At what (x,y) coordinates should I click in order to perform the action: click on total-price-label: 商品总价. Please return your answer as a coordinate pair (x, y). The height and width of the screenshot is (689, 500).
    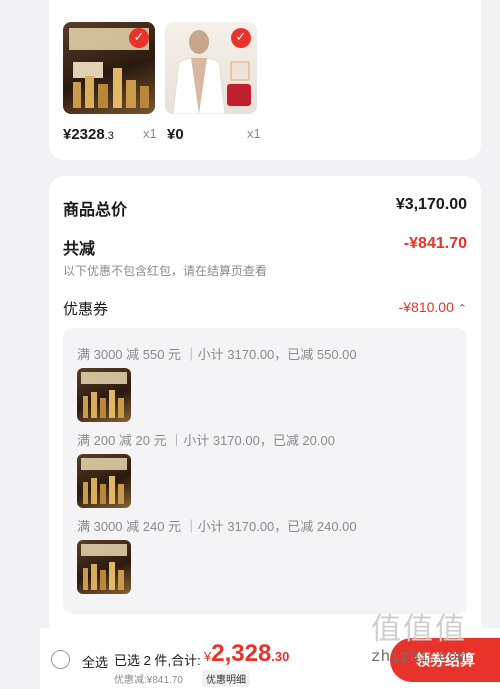
    Looking at the image, I should click on (95, 210).